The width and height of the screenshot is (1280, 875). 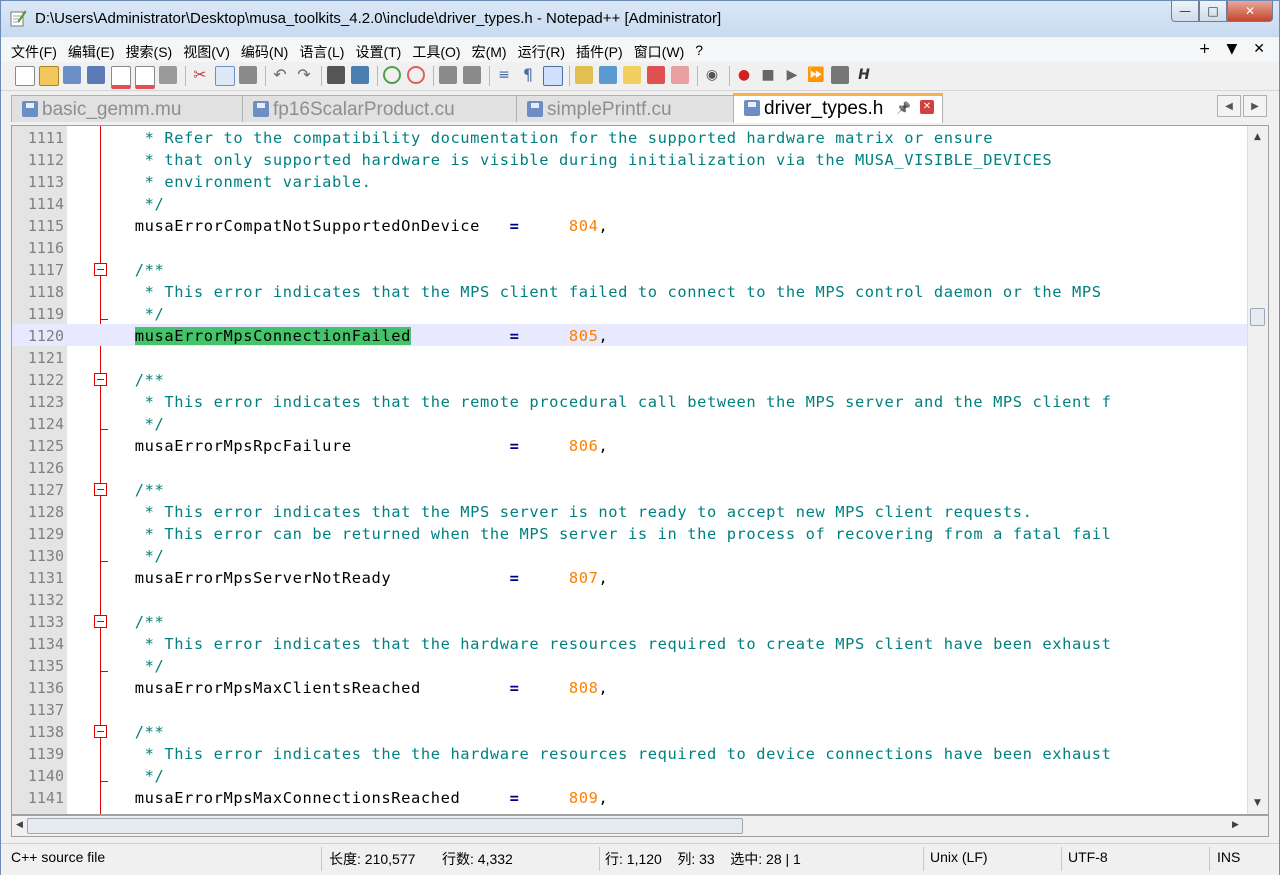 What do you see at coordinates (630, 379) in the screenshot?
I see `code-line: 1122 /**` at bounding box center [630, 379].